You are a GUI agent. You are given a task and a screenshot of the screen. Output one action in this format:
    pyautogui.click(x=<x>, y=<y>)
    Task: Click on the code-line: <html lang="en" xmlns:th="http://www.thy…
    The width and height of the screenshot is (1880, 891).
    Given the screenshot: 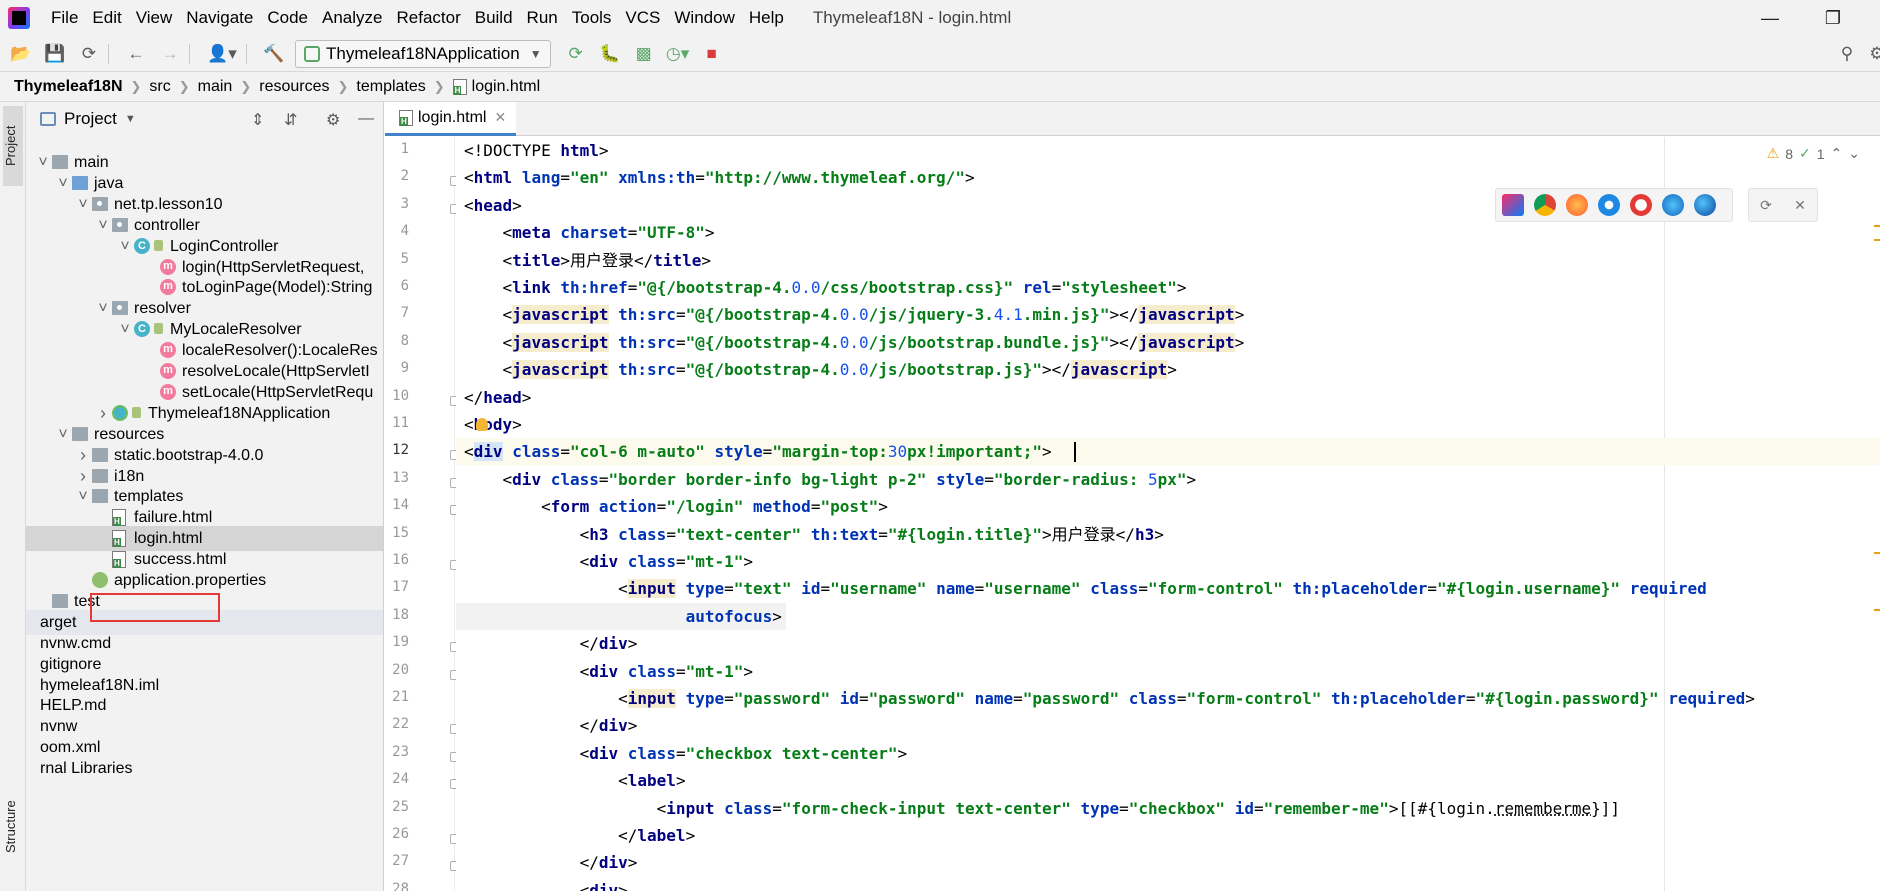 What is the action you would take?
    pyautogui.click(x=719, y=177)
    